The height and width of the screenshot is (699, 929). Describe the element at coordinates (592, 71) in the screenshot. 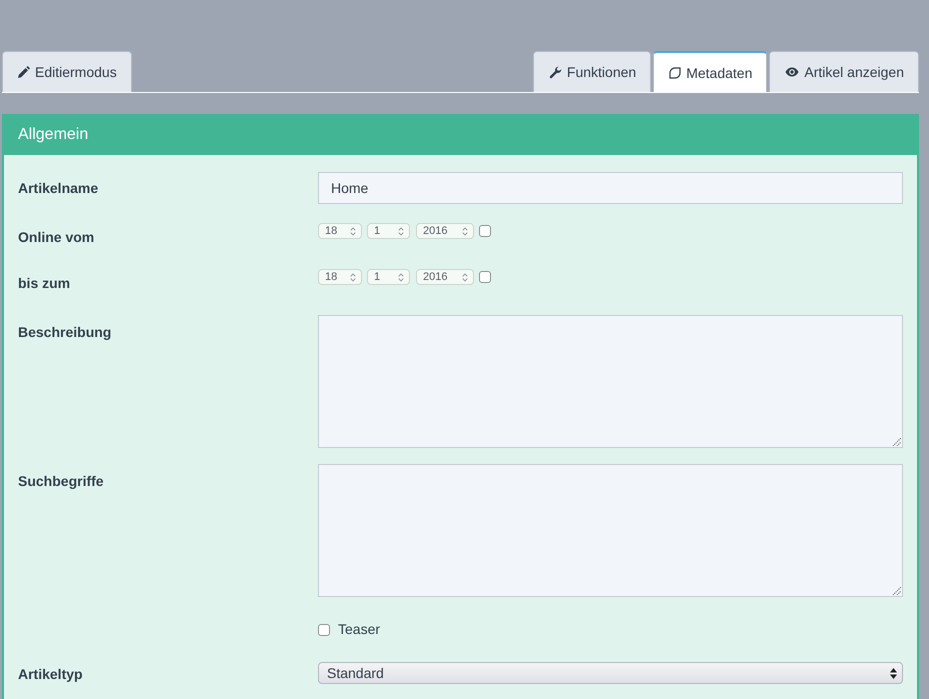

I see `tab: Funktionen` at that location.